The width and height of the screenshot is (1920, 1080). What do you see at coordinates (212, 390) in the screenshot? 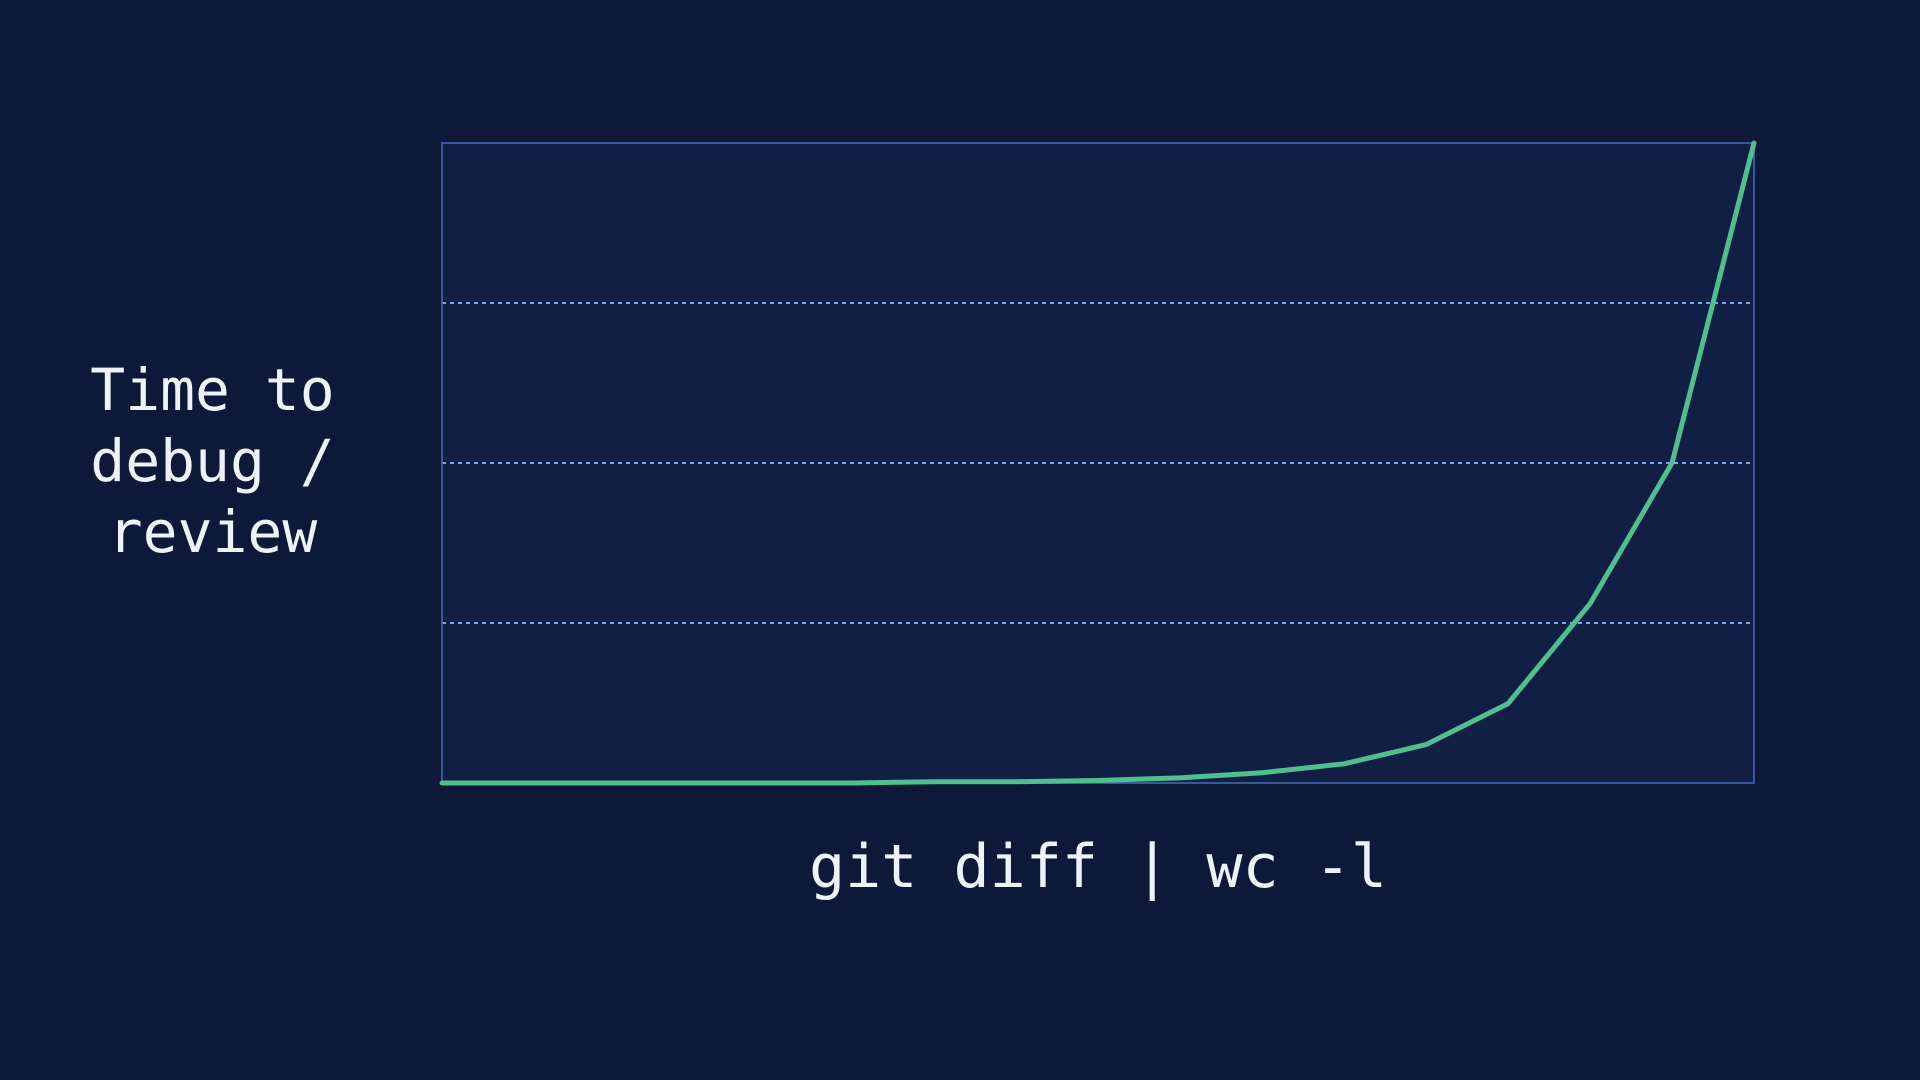
I see `y-axis-label-line: Time to` at bounding box center [212, 390].